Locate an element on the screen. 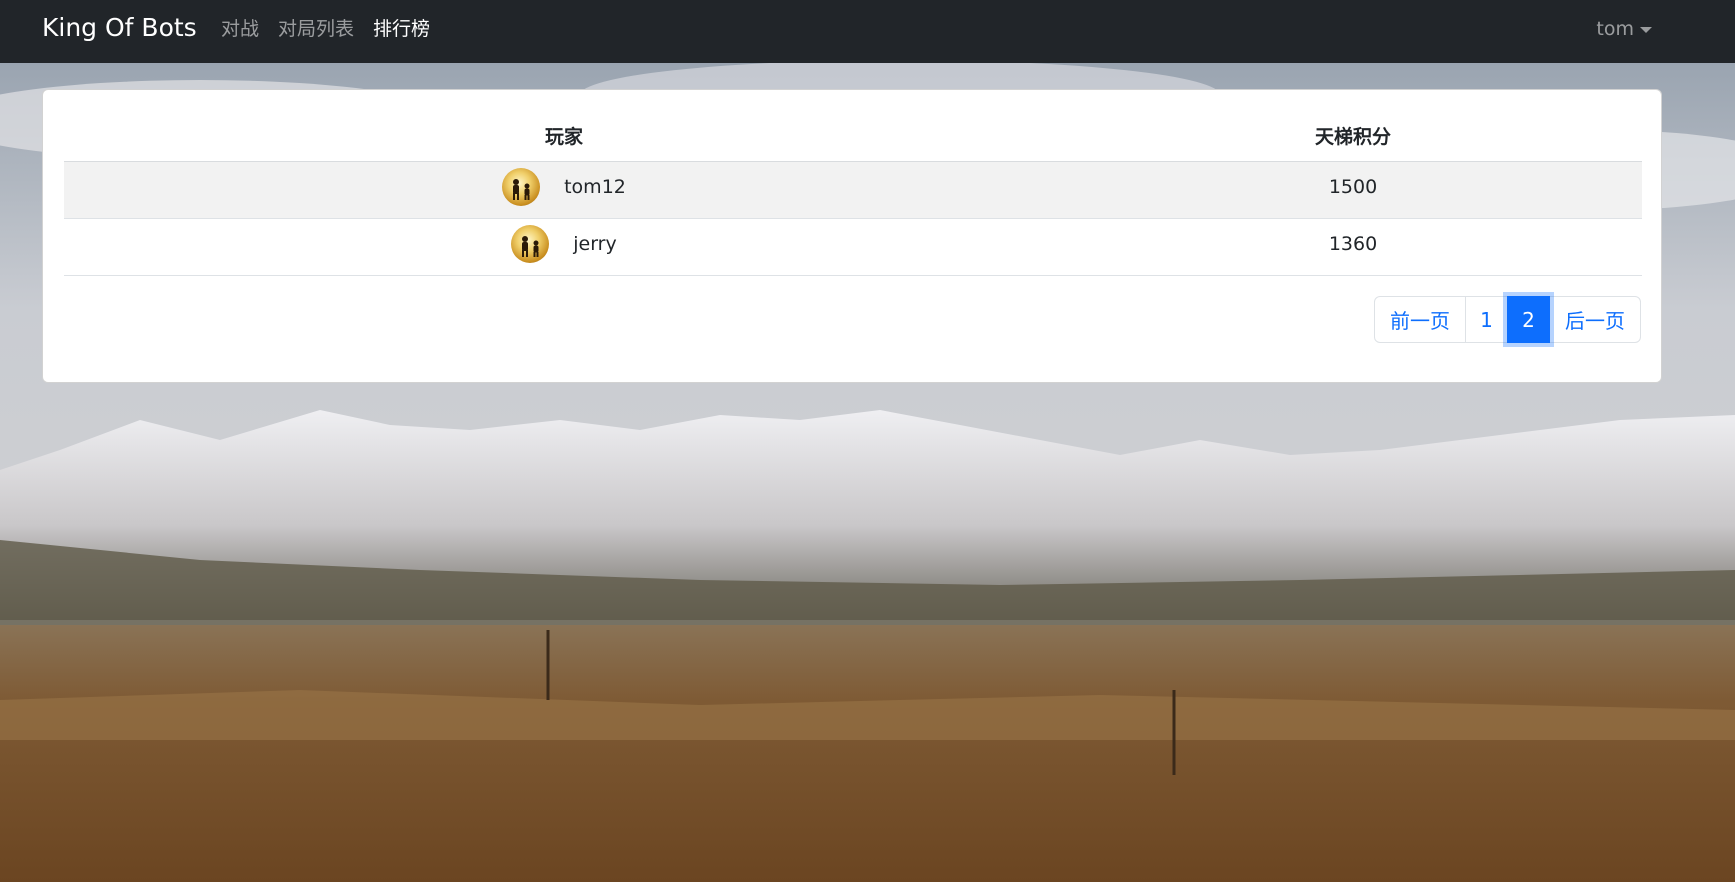 Image resolution: width=1735 pixels, height=882 pixels. rating-cell: 1360 is located at coordinates (1353, 247).